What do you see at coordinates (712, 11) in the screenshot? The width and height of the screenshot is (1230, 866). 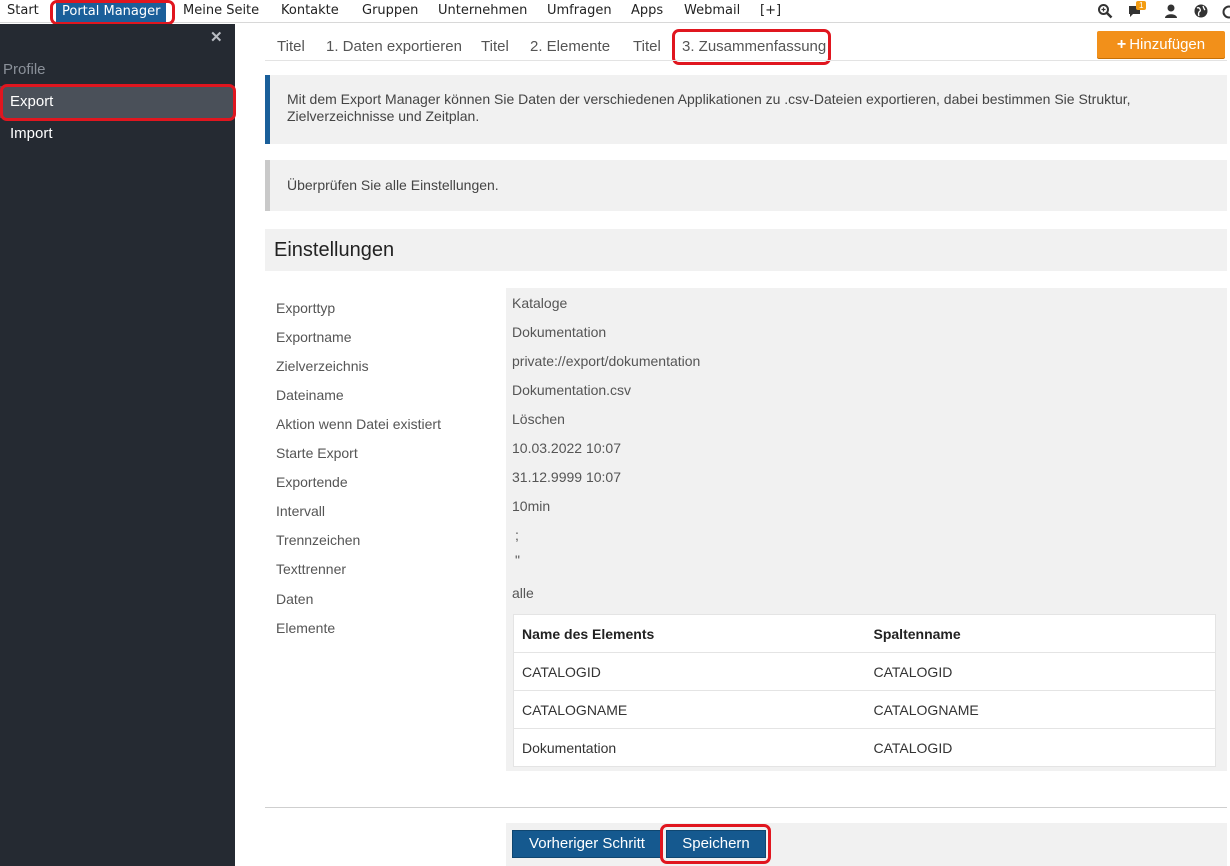 I see `nav-webmail: Webmail` at bounding box center [712, 11].